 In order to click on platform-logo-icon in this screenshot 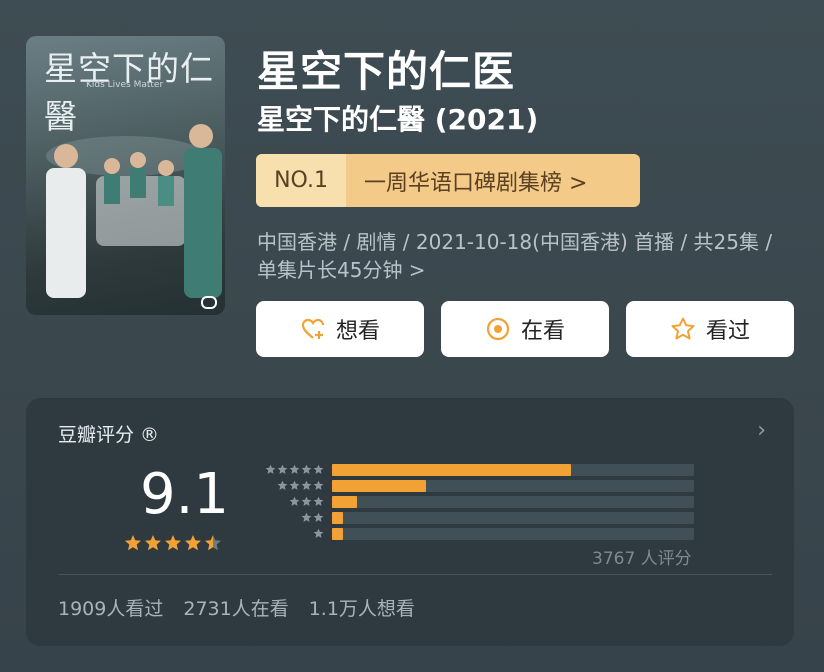, I will do `click(209, 302)`.